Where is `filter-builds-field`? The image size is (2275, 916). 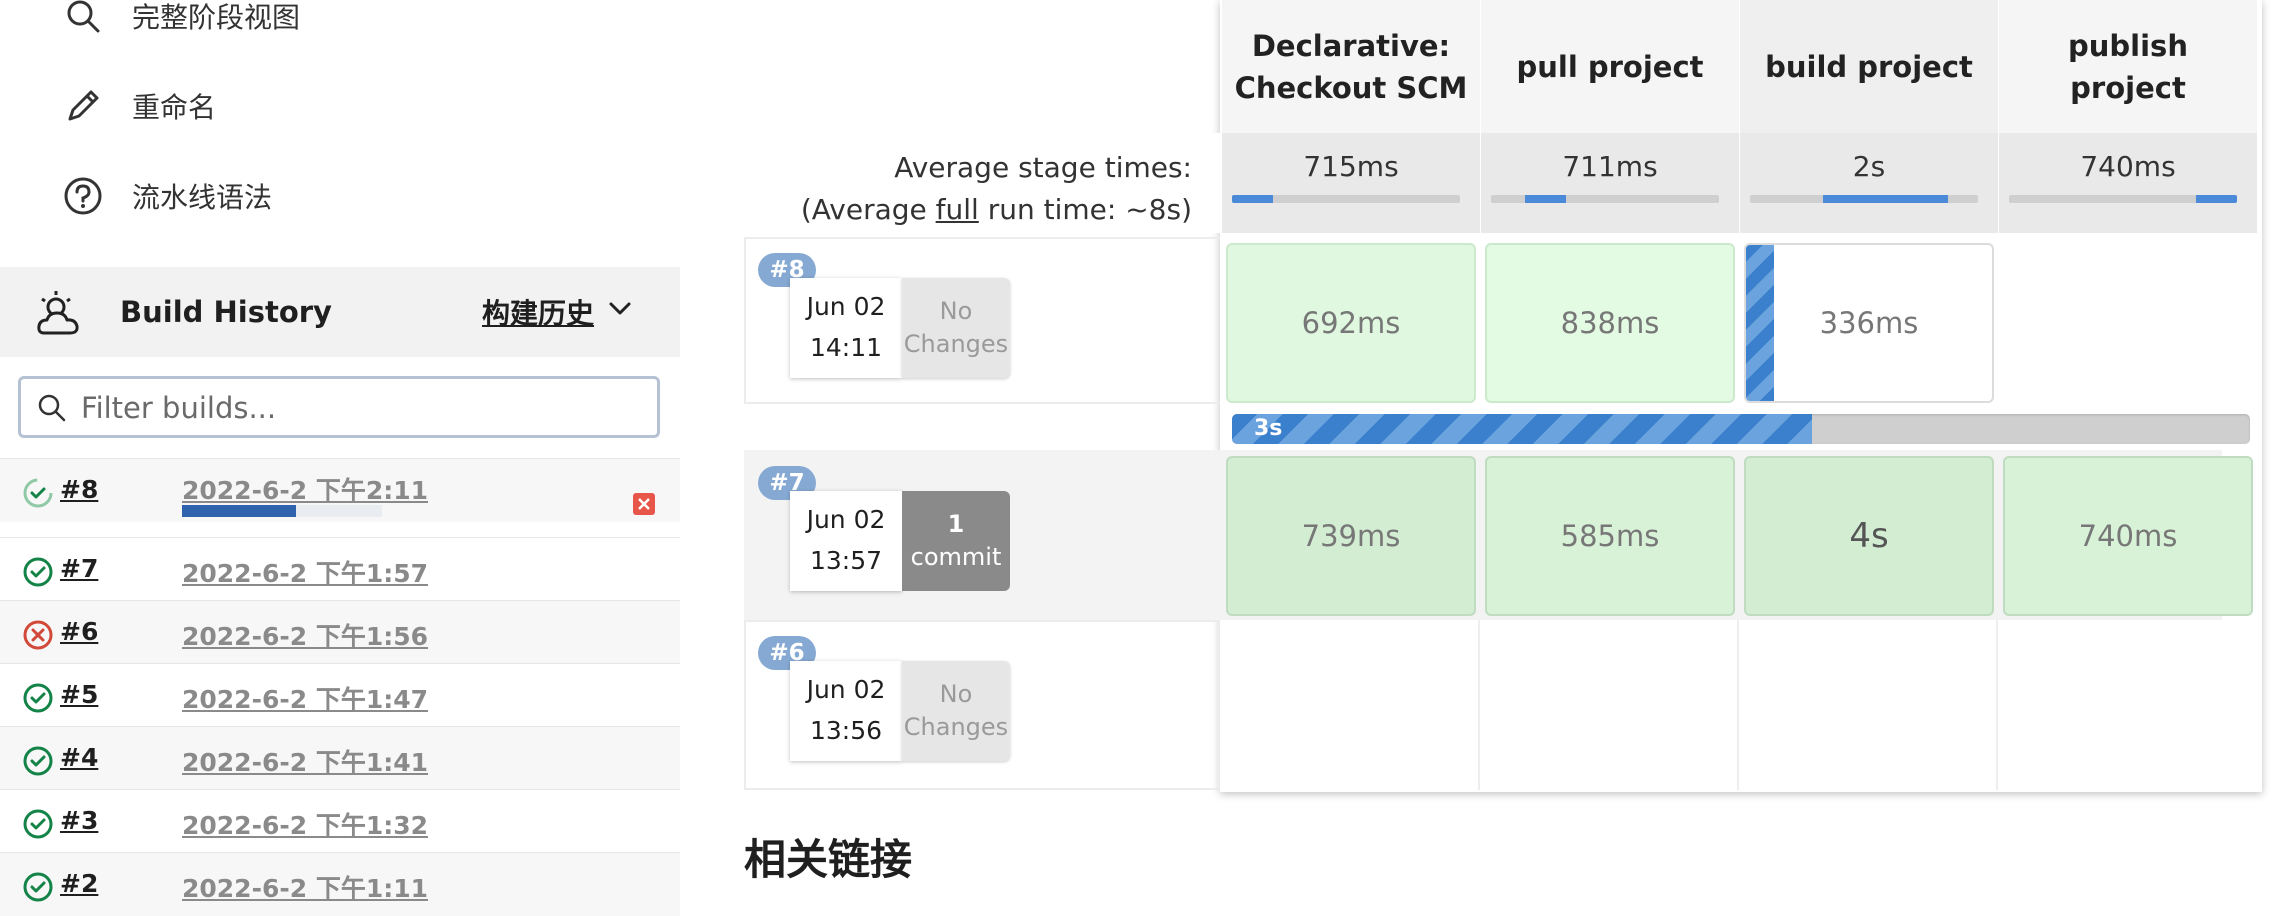 filter-builds-field is located at coordinates (339, 407).